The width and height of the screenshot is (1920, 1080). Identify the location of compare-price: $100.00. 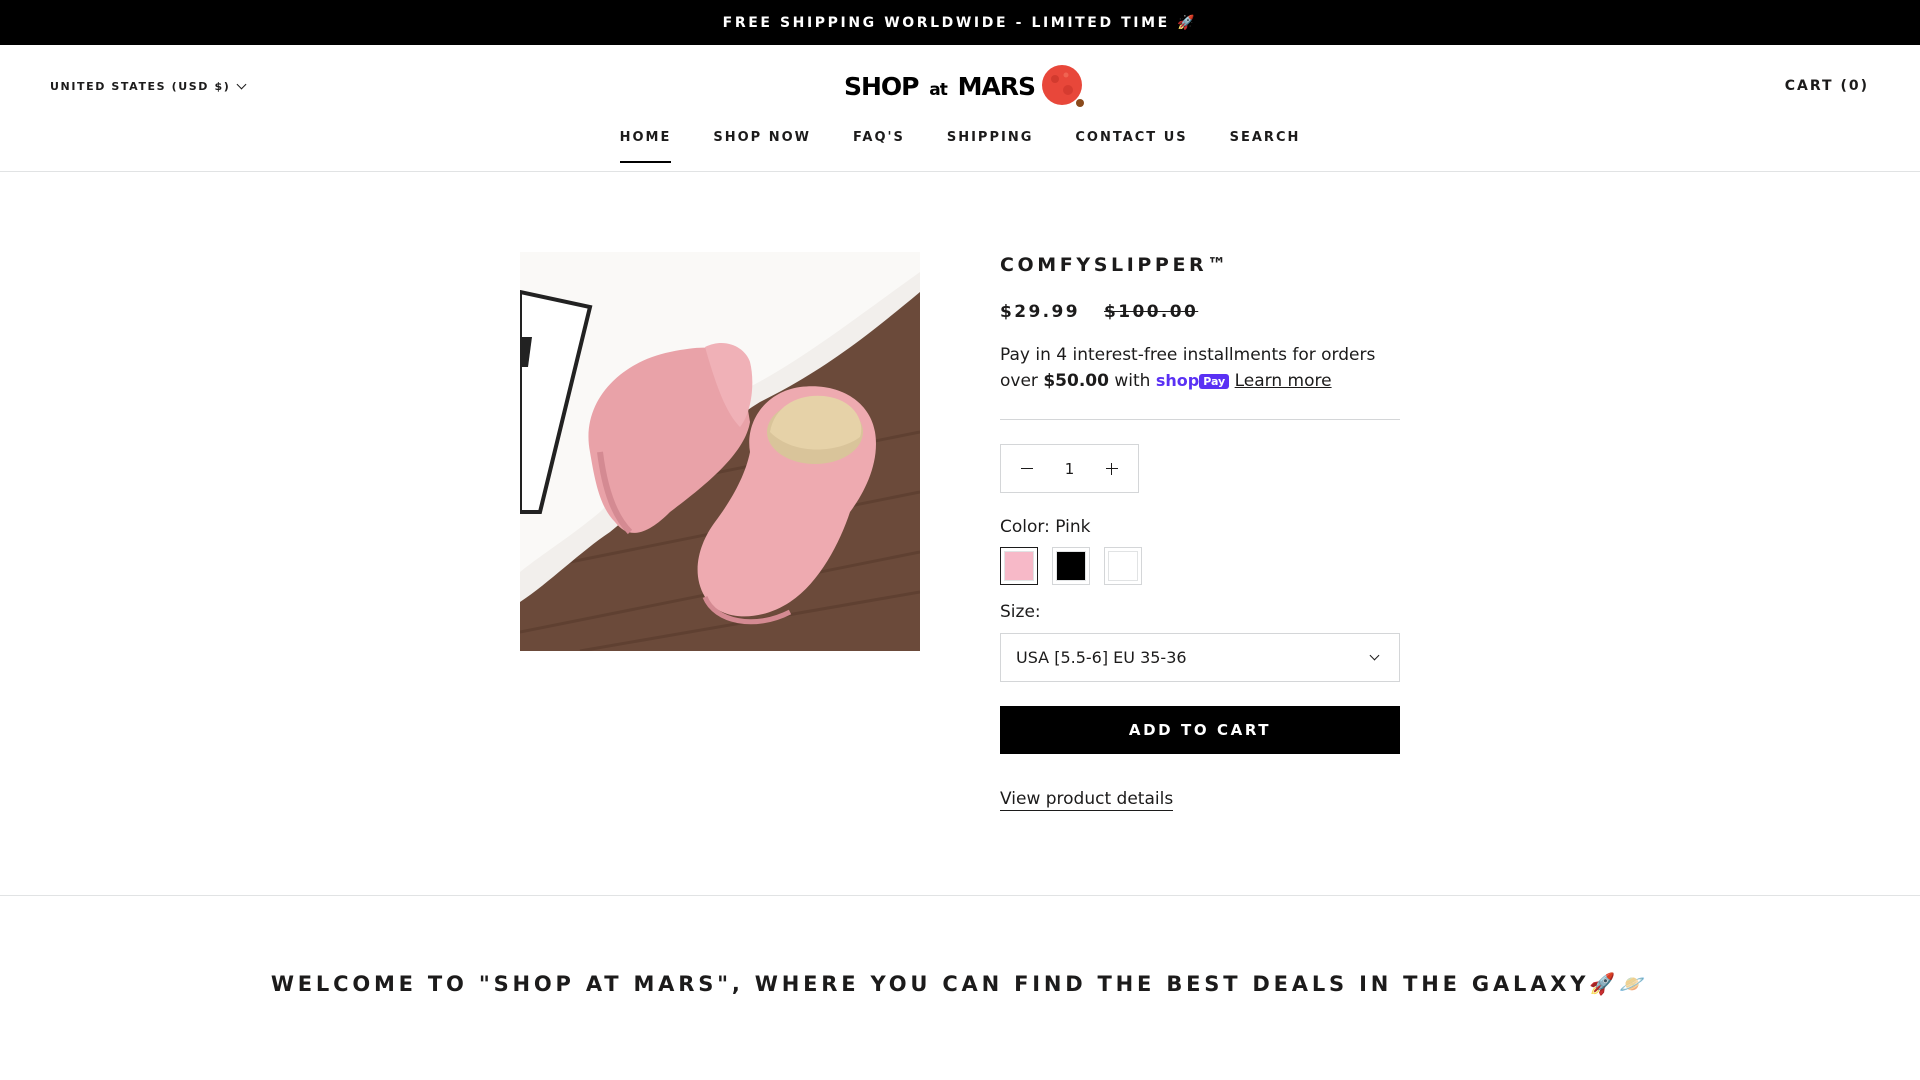
(1151, 312).